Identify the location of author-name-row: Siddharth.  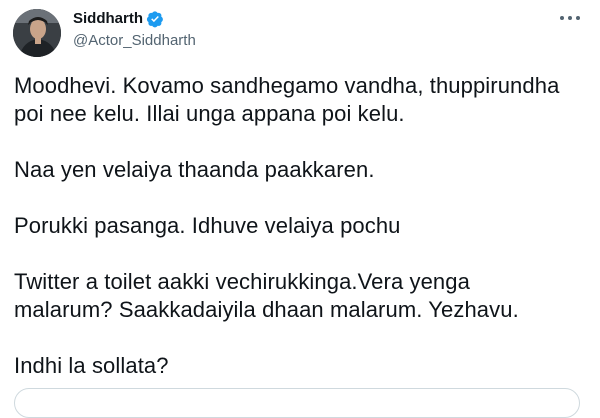
(134, 19).